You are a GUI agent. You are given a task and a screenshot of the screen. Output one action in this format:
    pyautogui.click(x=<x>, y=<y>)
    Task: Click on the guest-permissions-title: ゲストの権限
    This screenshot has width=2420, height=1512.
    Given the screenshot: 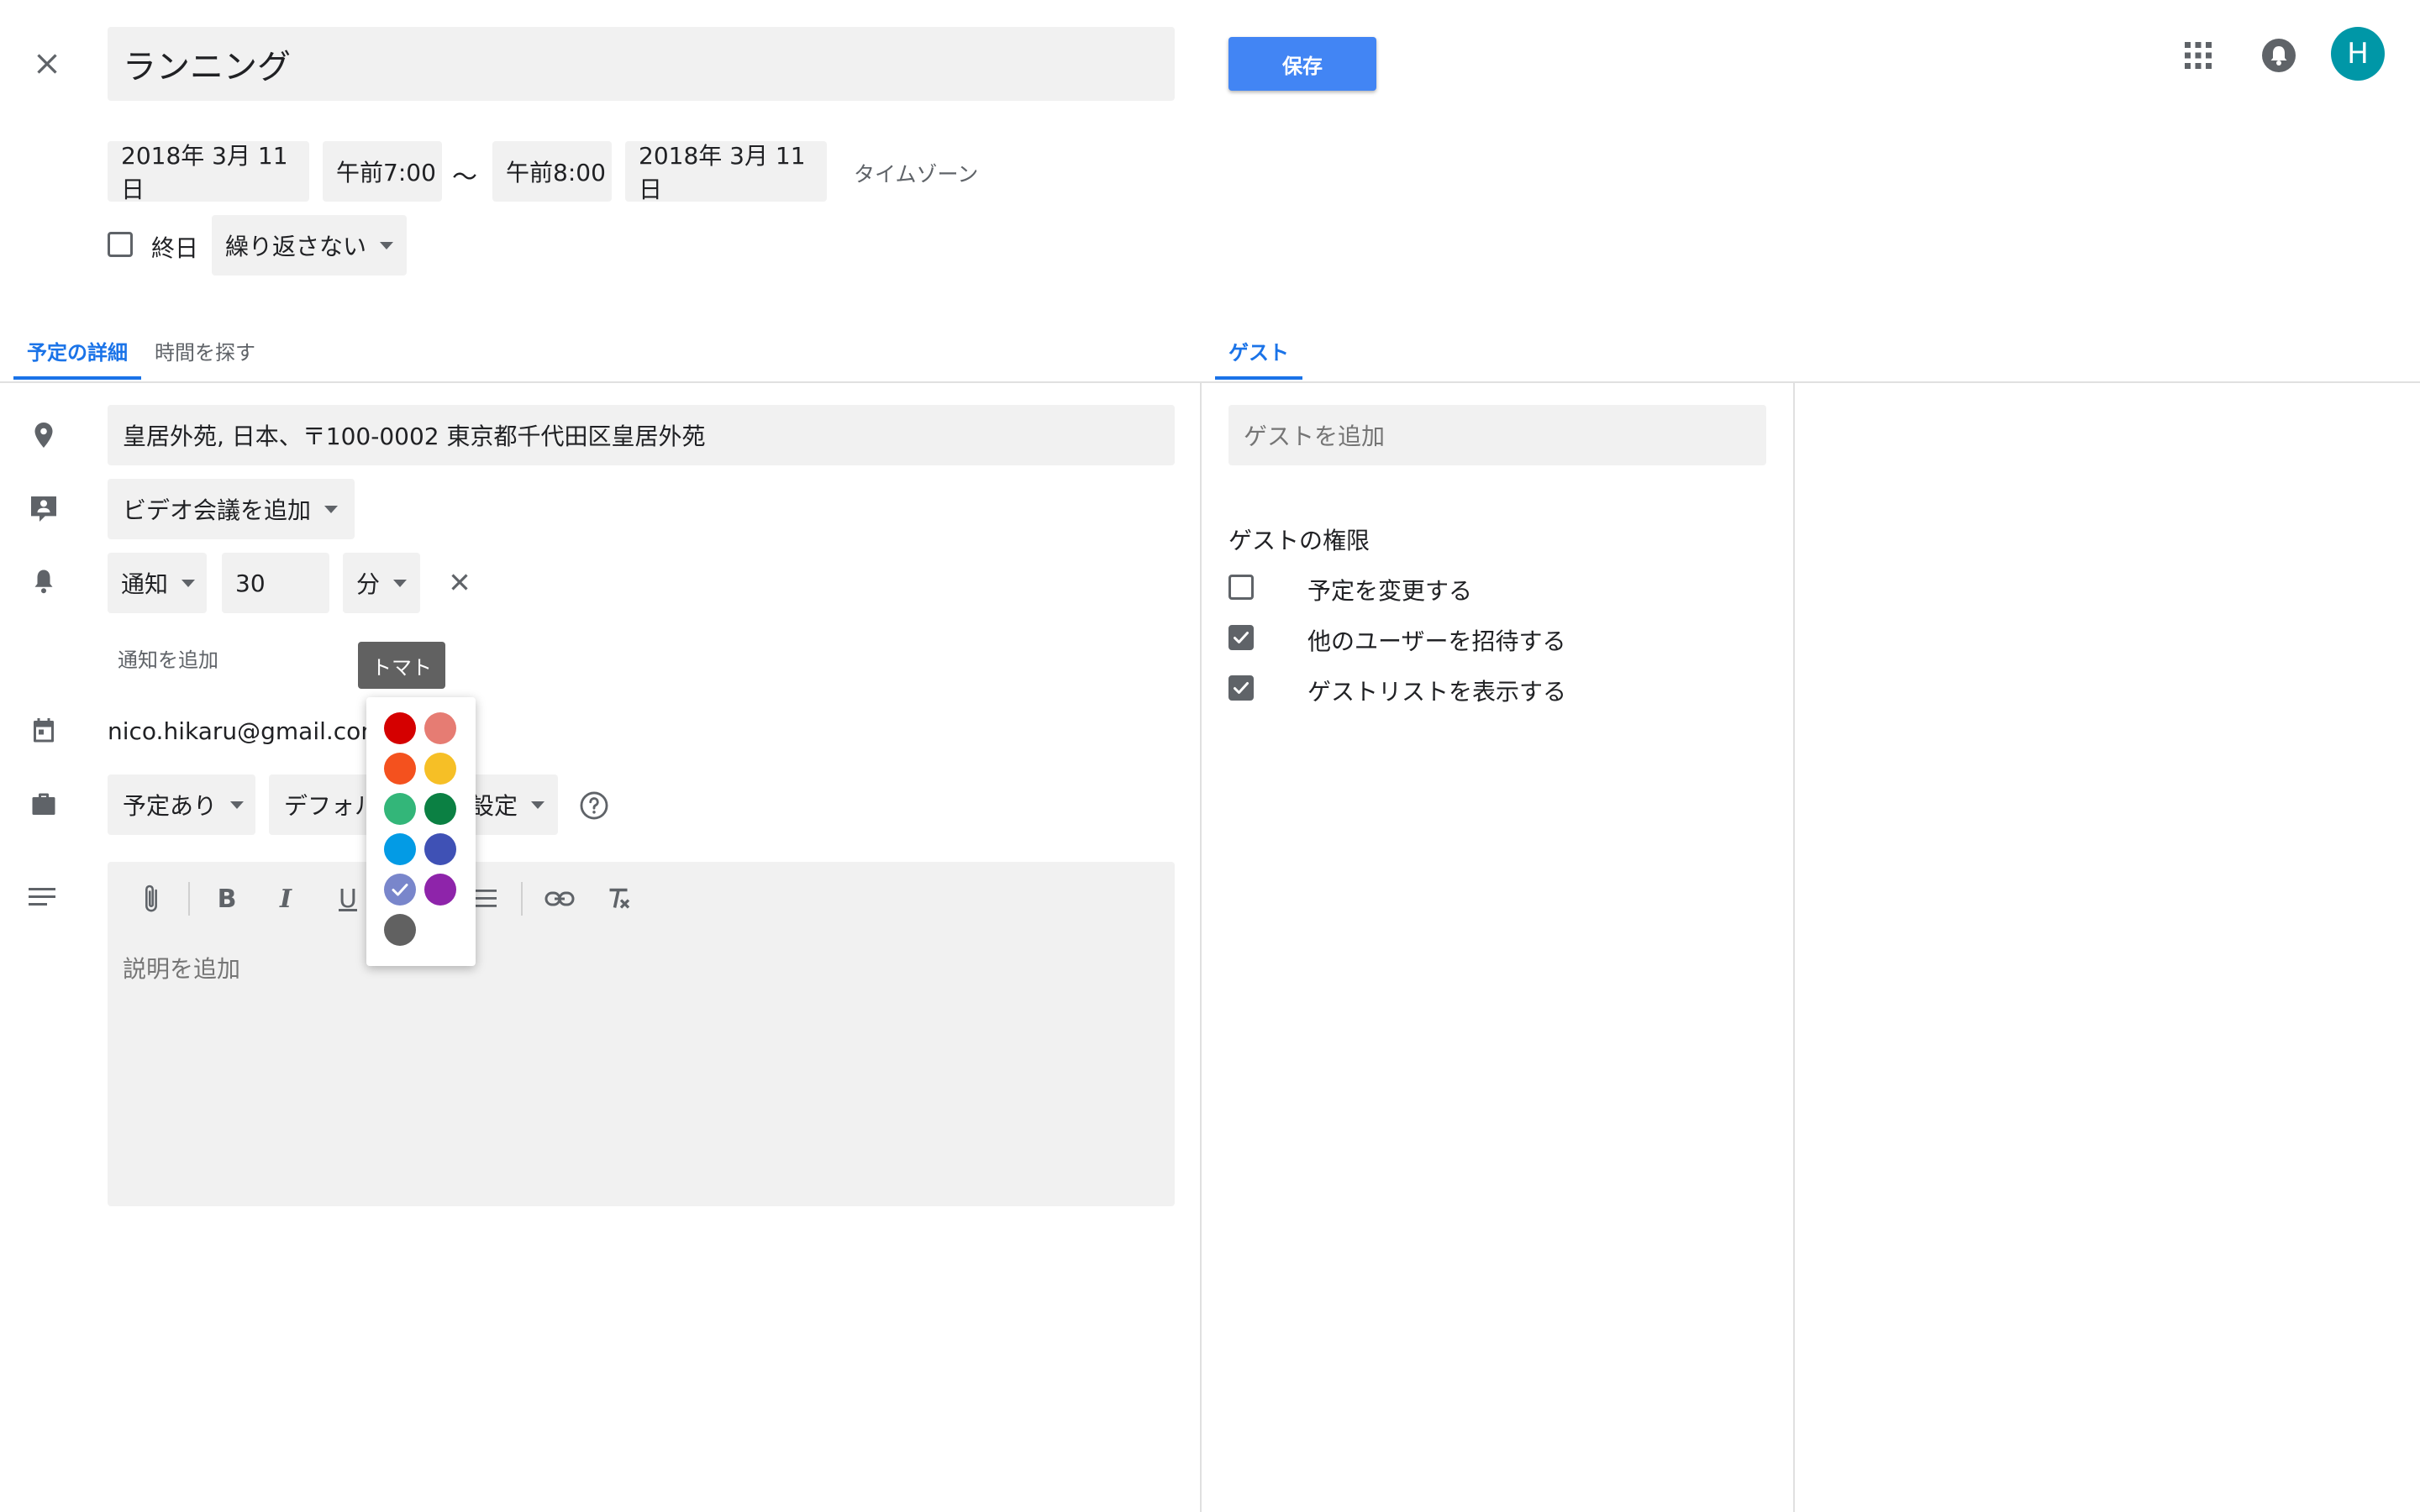 What is the action you would take?
    pyautogui.click(x=1299, y=540)
    